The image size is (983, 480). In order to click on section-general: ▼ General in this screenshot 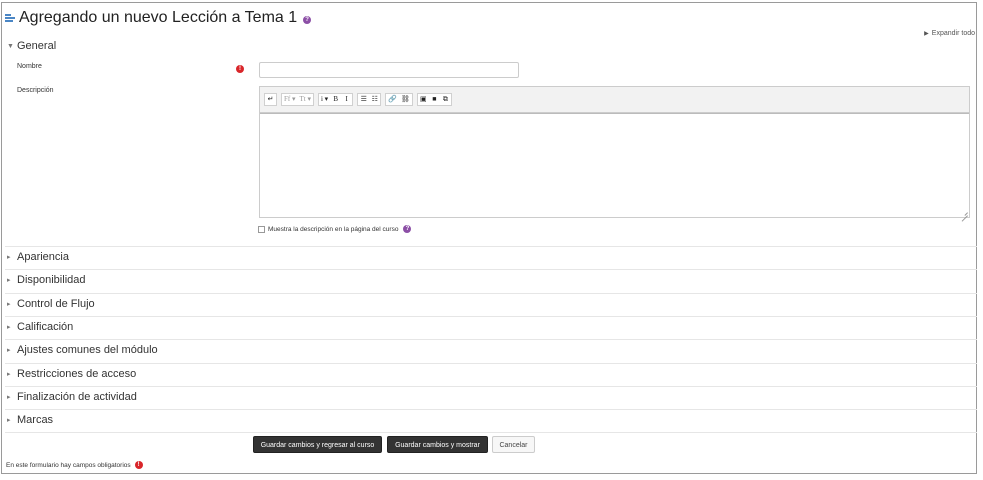, I will do `click(31, 46)`.